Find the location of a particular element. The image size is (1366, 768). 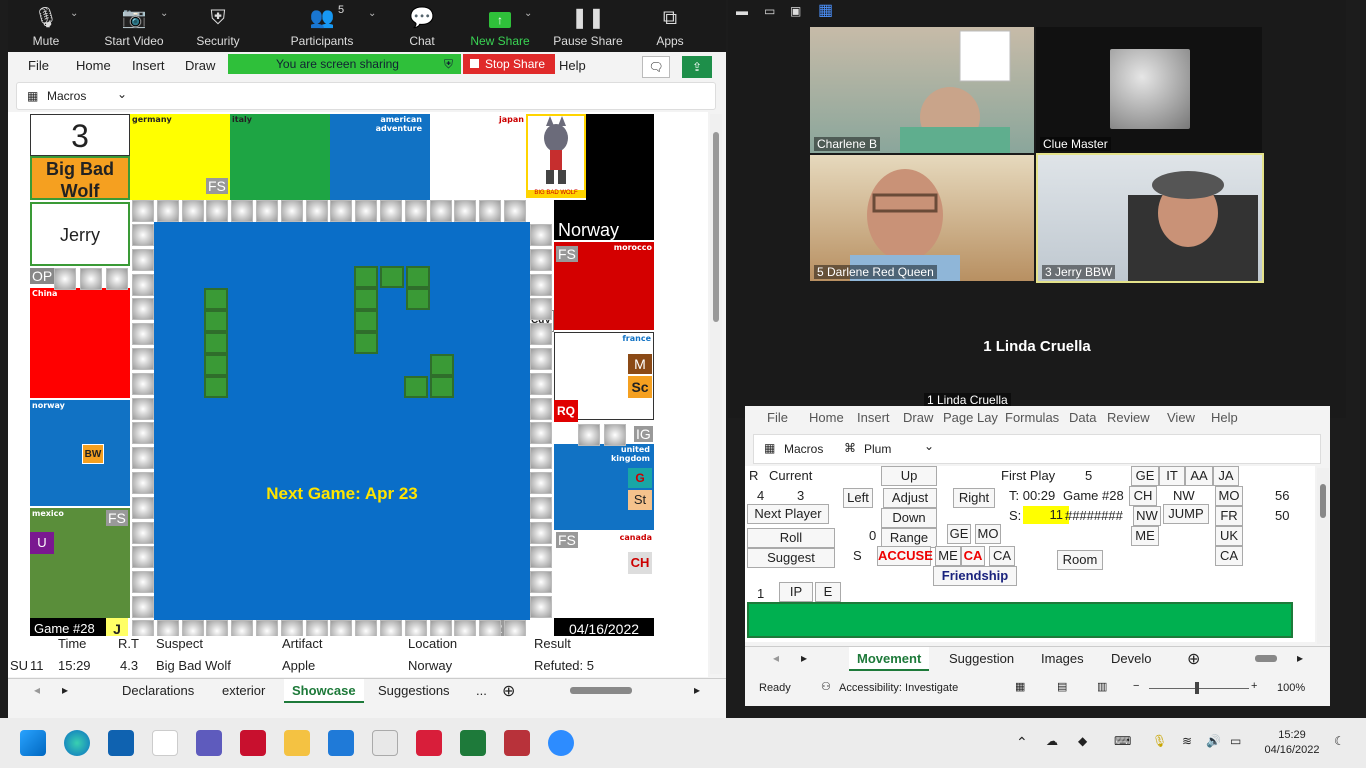

zoom-slider is located at coordinates (1199, 688).